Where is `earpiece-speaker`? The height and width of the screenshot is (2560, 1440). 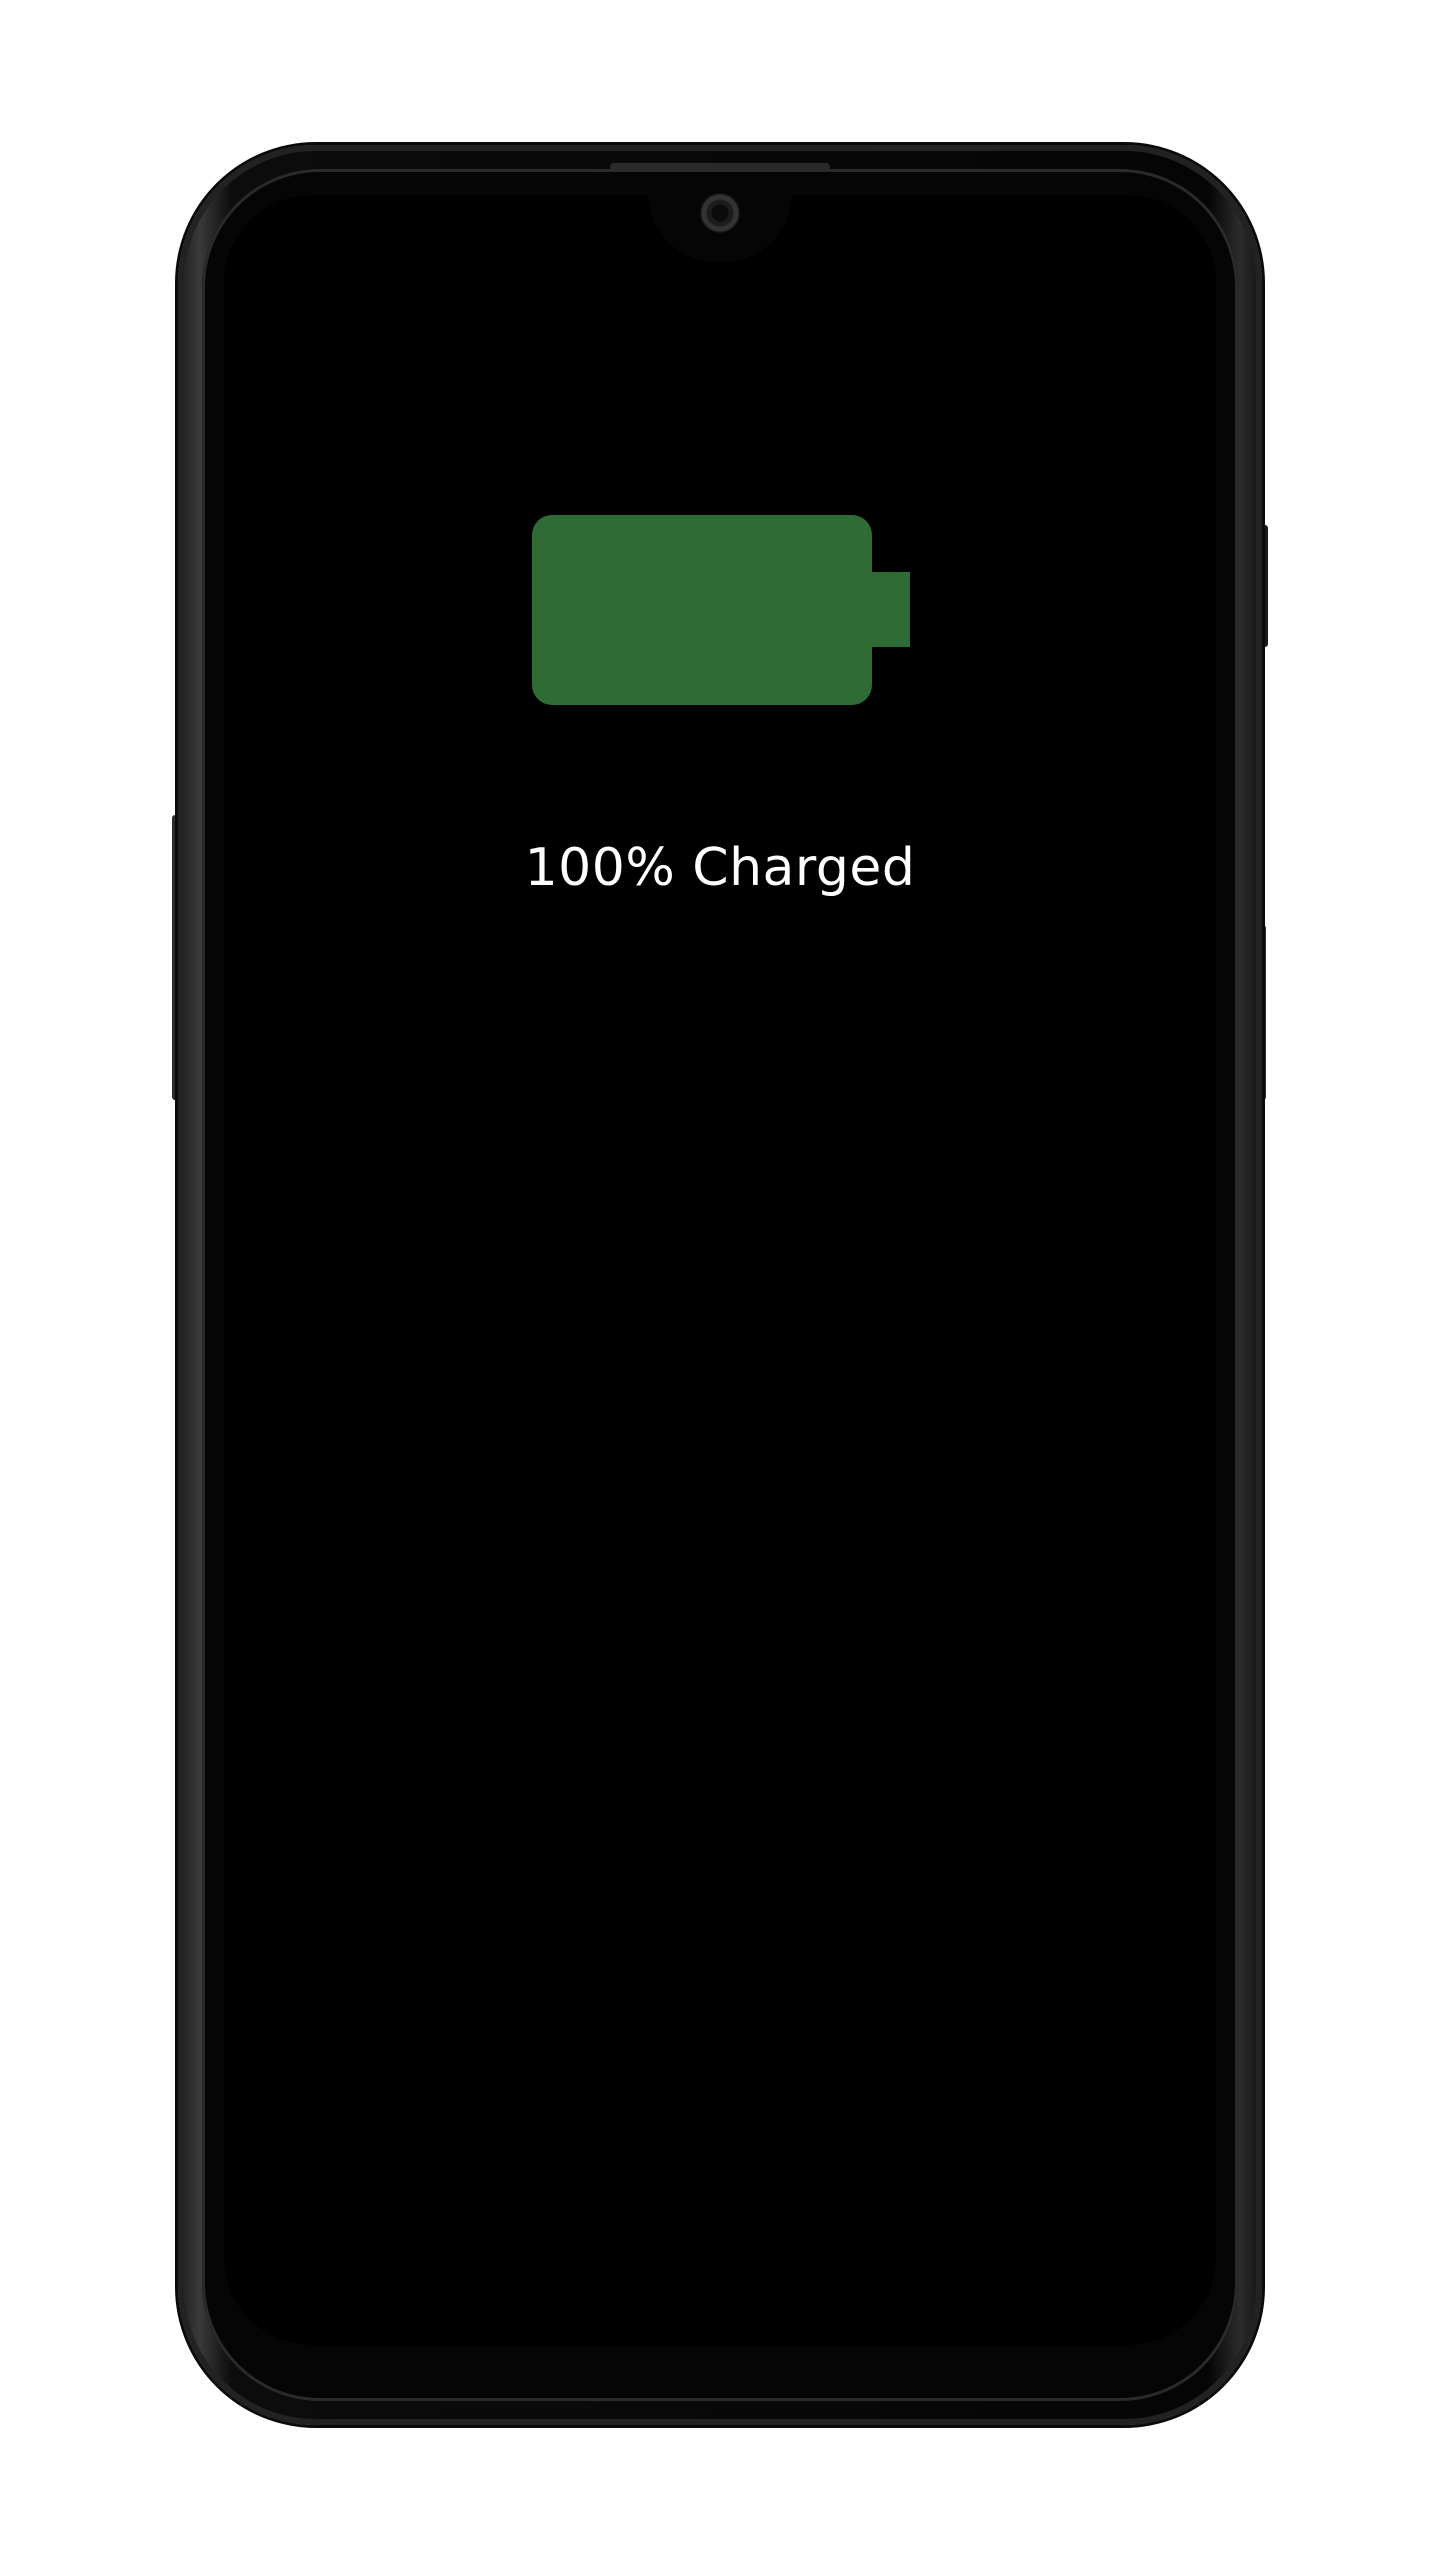
earpiece-speaker is located at coordinates (720, 167).